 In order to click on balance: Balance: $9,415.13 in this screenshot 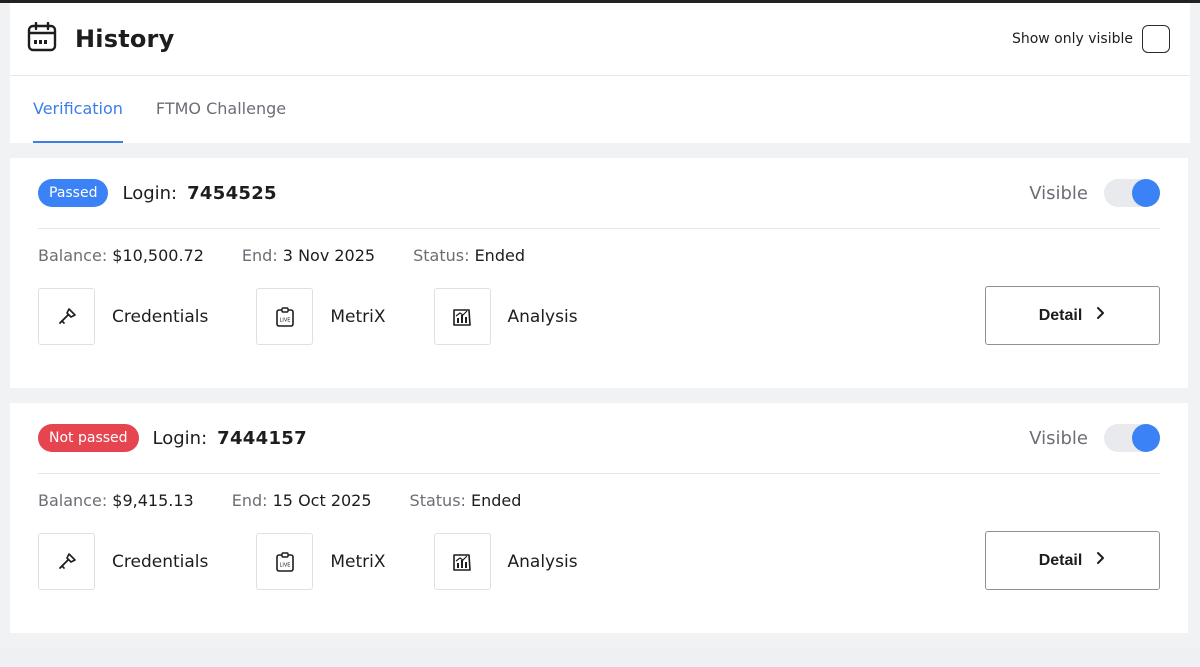, I will do `click(116, 500)`.